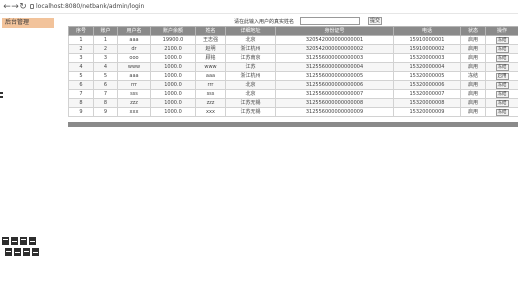 This screenshot has width=518, height=290. I want to click on cell-balance: 19900.0, so click(173, 40).